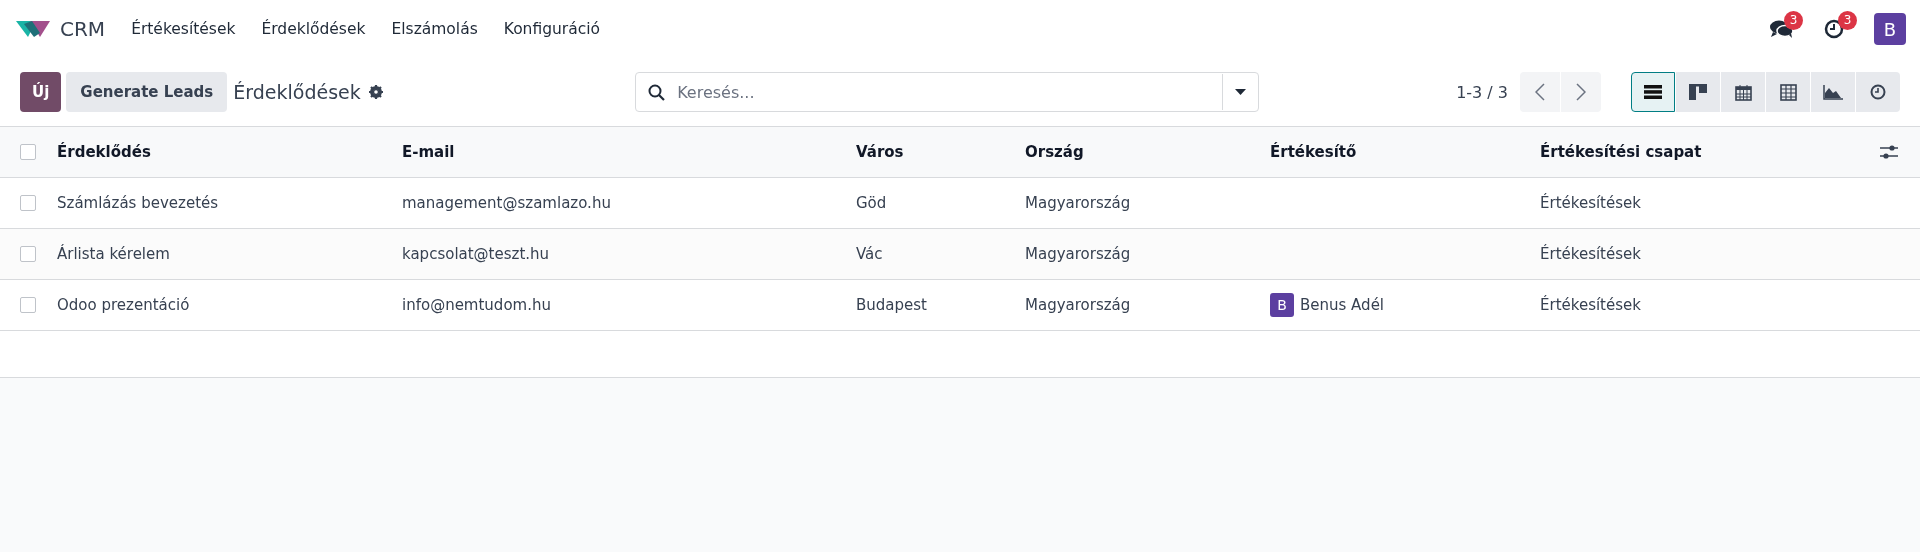 Image resolution: width=1920 pixels, height=552 pixels. What do you see at coordinates (940, 152) in the screenshot?
I see `column-header: Város` at bounding box center [940, 152].